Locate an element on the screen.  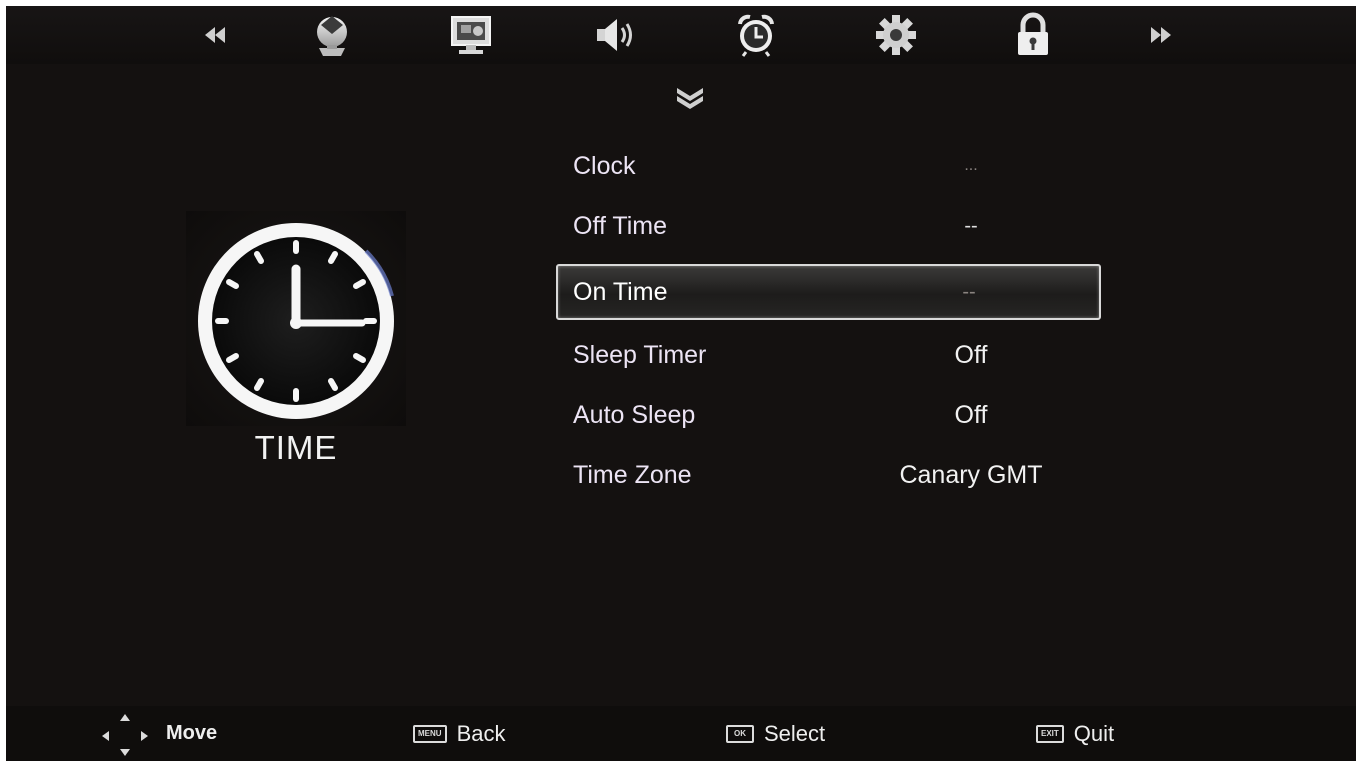
left-double-arrow-icon is located at coordinates (214, 35).